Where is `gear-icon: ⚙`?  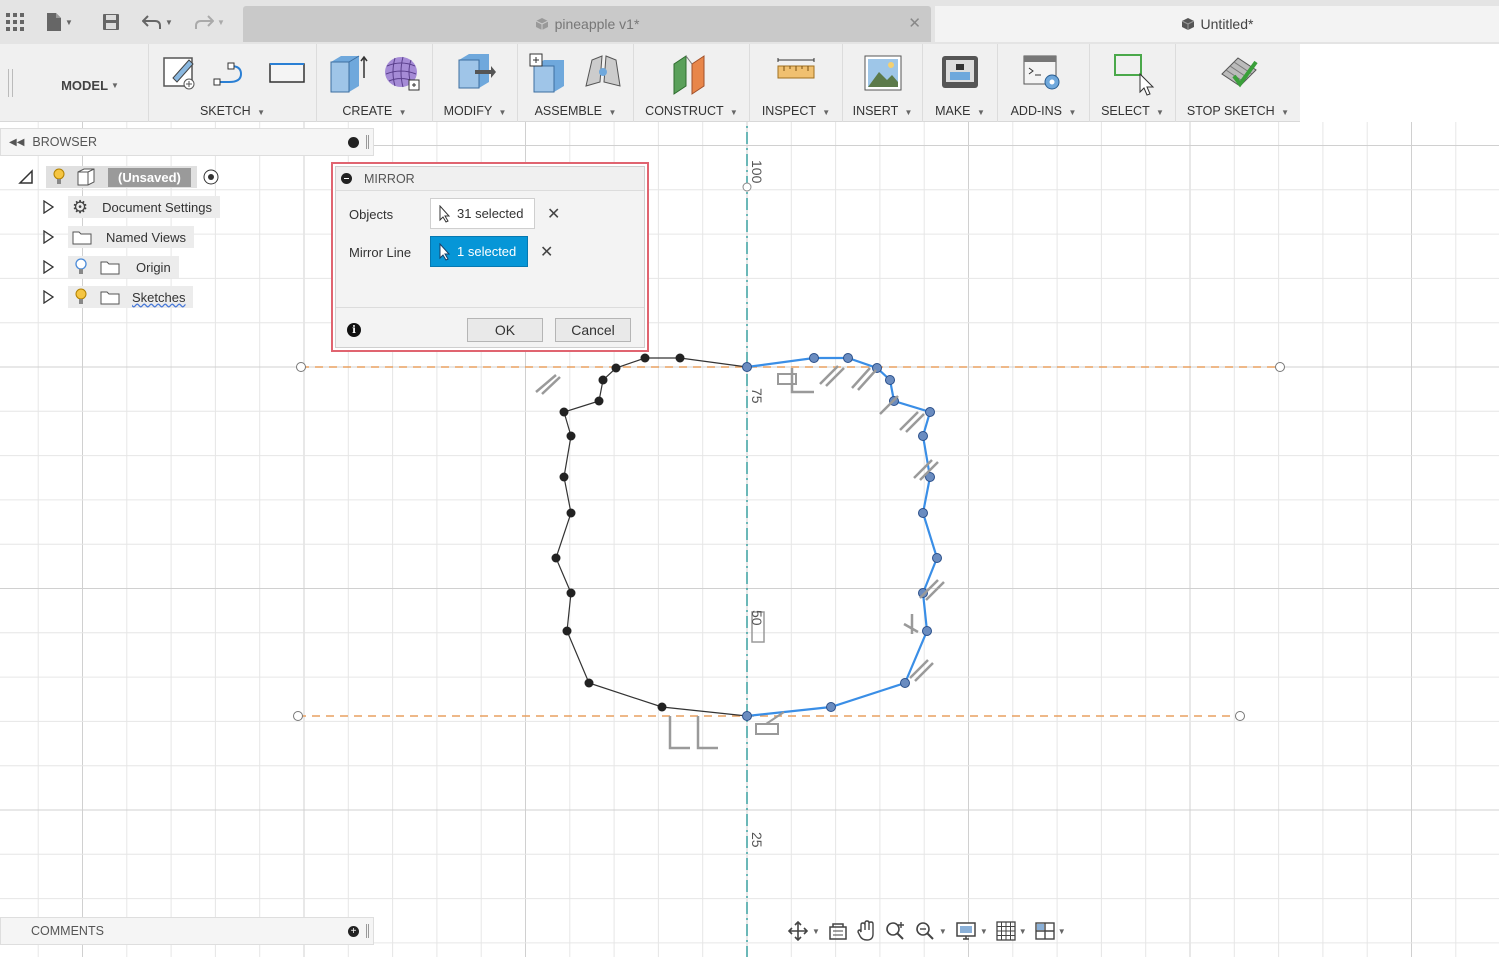
gear-icon: ⚙ is located at coordinates (80, 206).